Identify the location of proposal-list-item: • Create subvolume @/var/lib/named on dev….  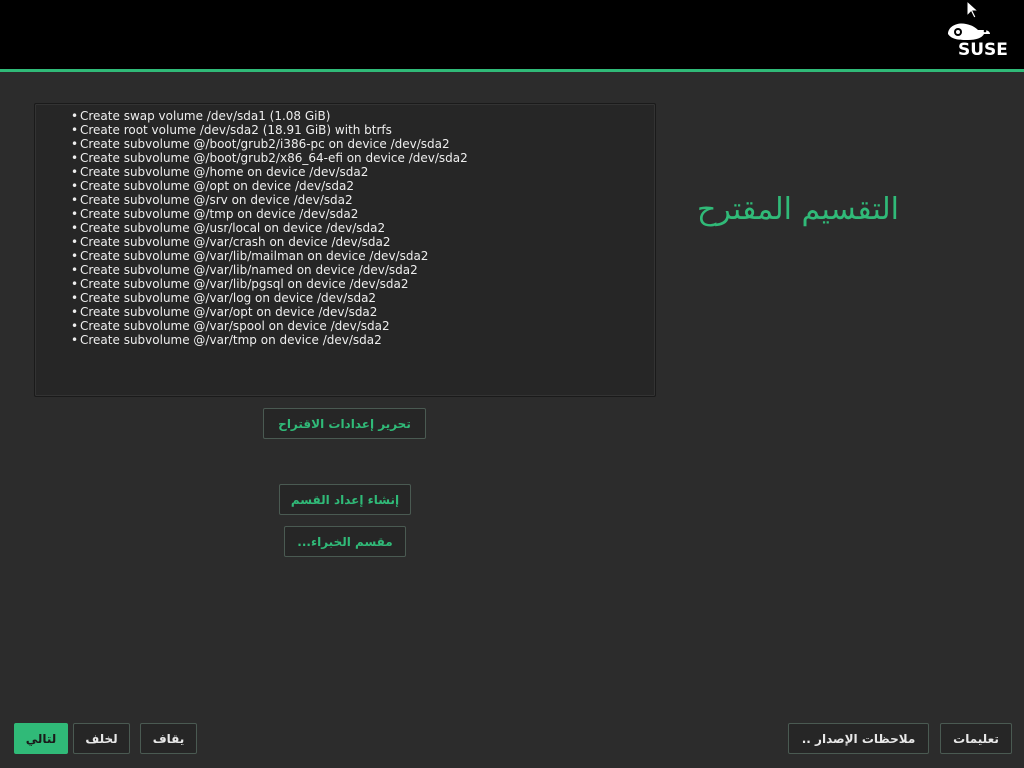
(363, 270).